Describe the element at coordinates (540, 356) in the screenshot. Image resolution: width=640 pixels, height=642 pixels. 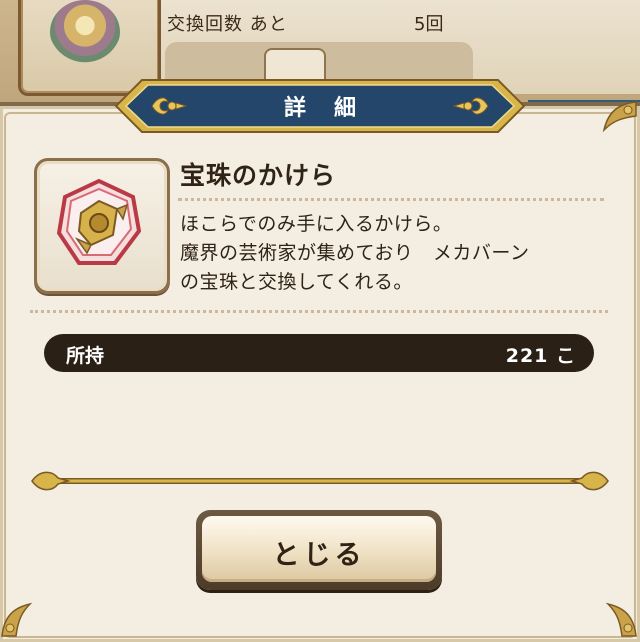
I see `possession-value: 221 こ` at that location.